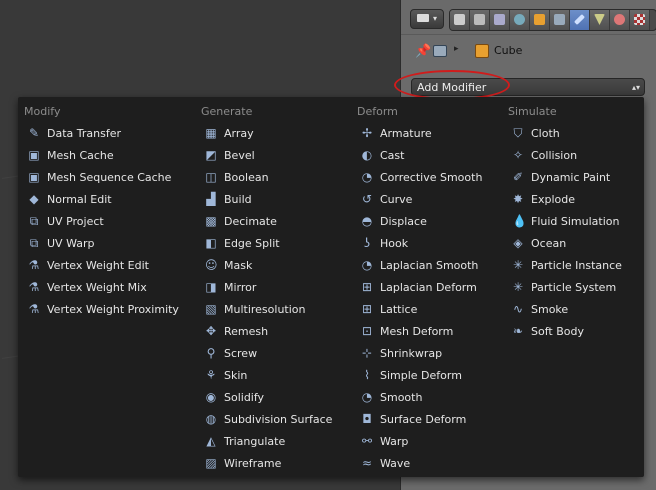 The width and height of the screenshot is (656, 490). Describe the element at coordinates (572, 310) in the screenshot. I see `menu-item-smoke: ∿ Smoke` at that location.